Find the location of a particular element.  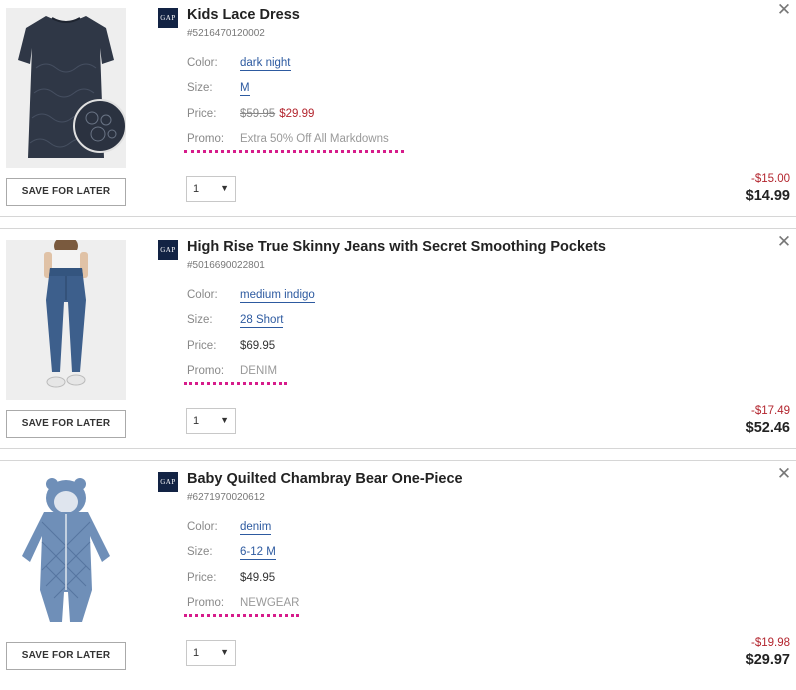

item-total: $14.99 is located at coordinates (767, 196).